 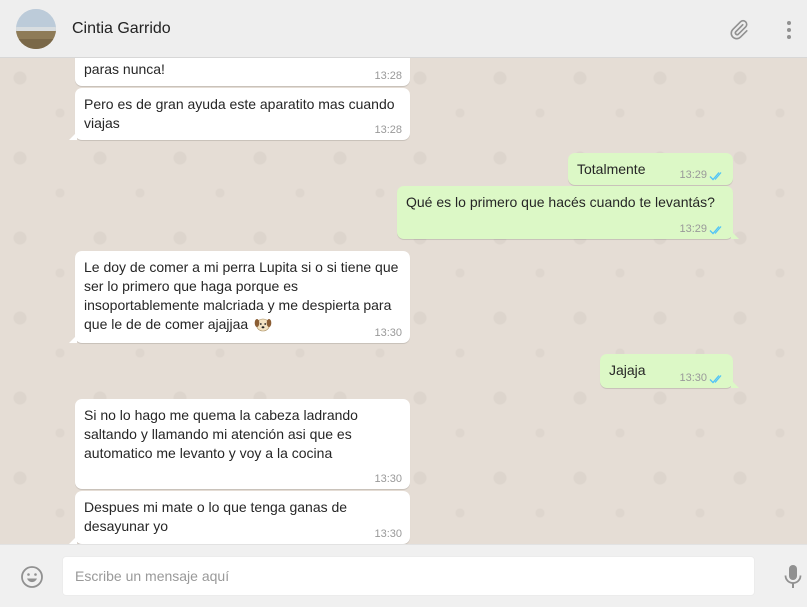 I want to click on message-input, so click(x=408, y=576).